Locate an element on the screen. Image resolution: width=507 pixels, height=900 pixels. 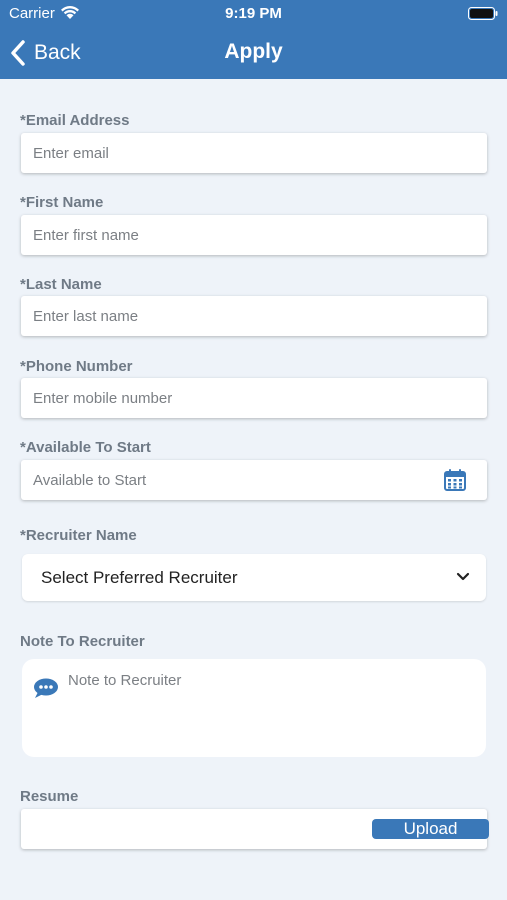
phone-field is located at coordinates (254, 398).